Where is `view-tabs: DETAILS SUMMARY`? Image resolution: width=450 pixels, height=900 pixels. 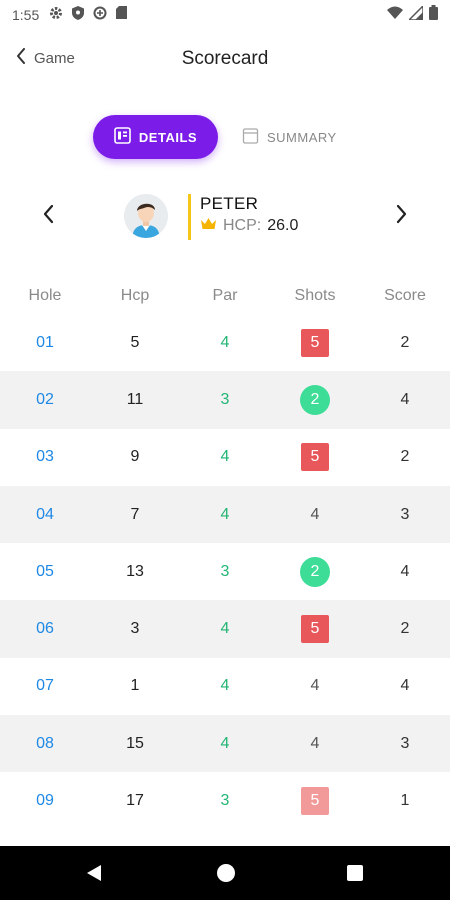
view-tabs: DETAILS SUMMARY is located at coordinates (215, 137).